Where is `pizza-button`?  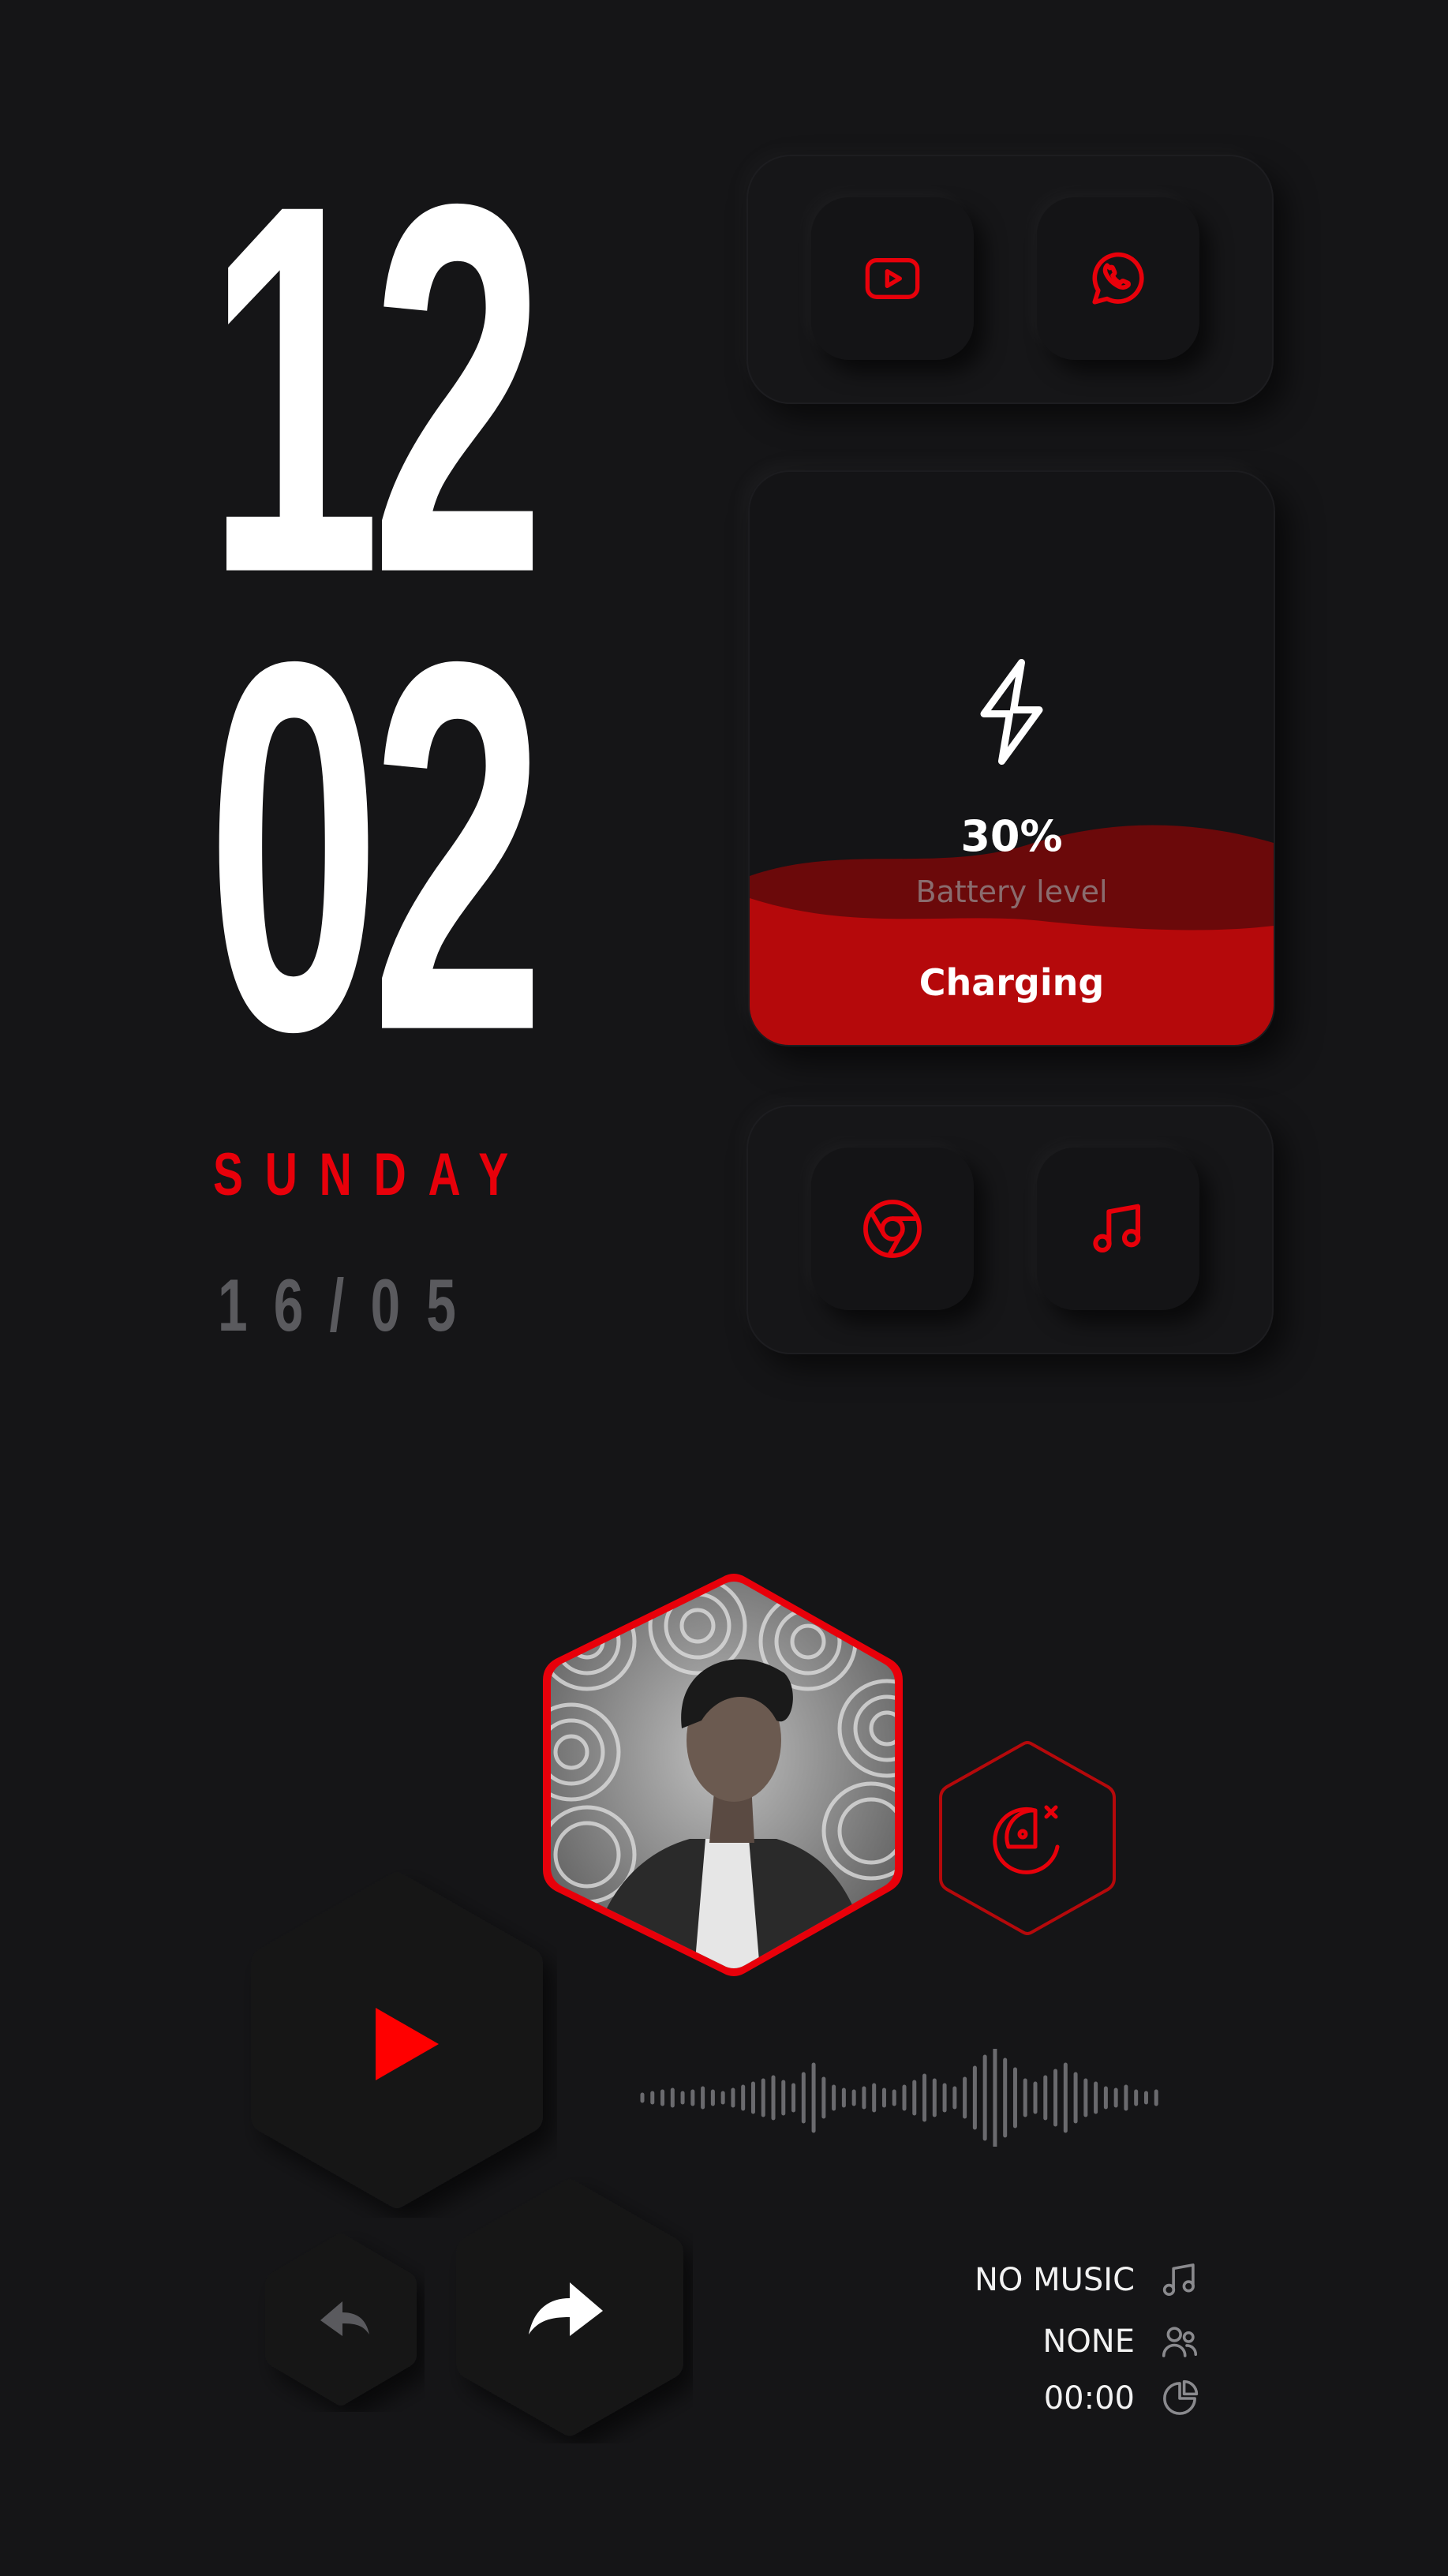 pizza-button is located at coordinates (1027, 1838).